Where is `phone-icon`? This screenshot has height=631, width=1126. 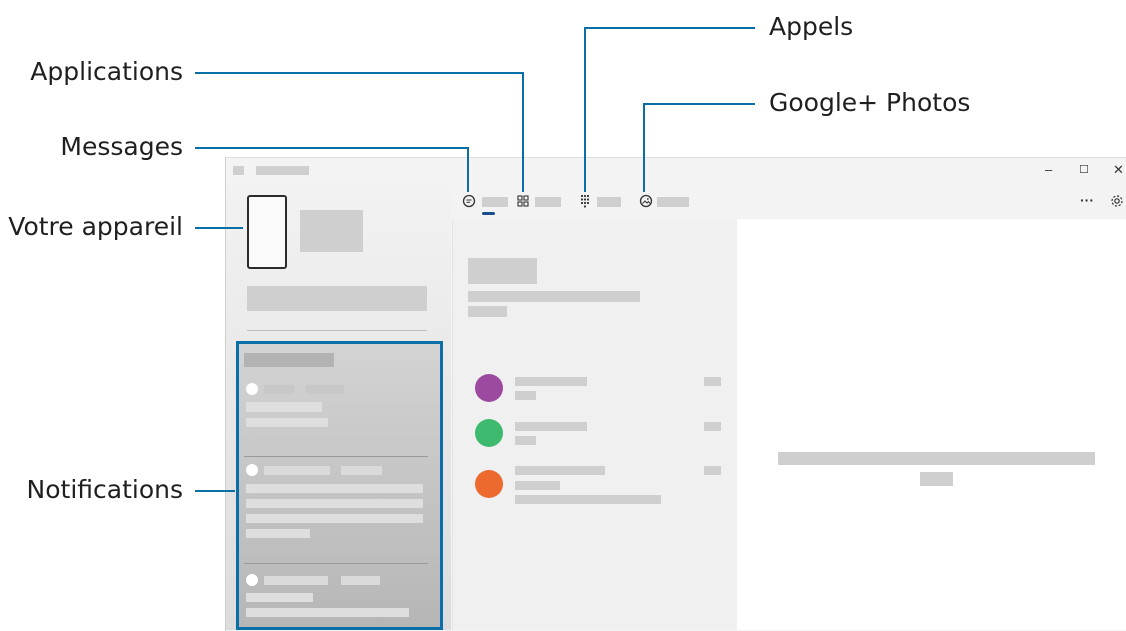 phone-icon is located at coordinates (267, 232).